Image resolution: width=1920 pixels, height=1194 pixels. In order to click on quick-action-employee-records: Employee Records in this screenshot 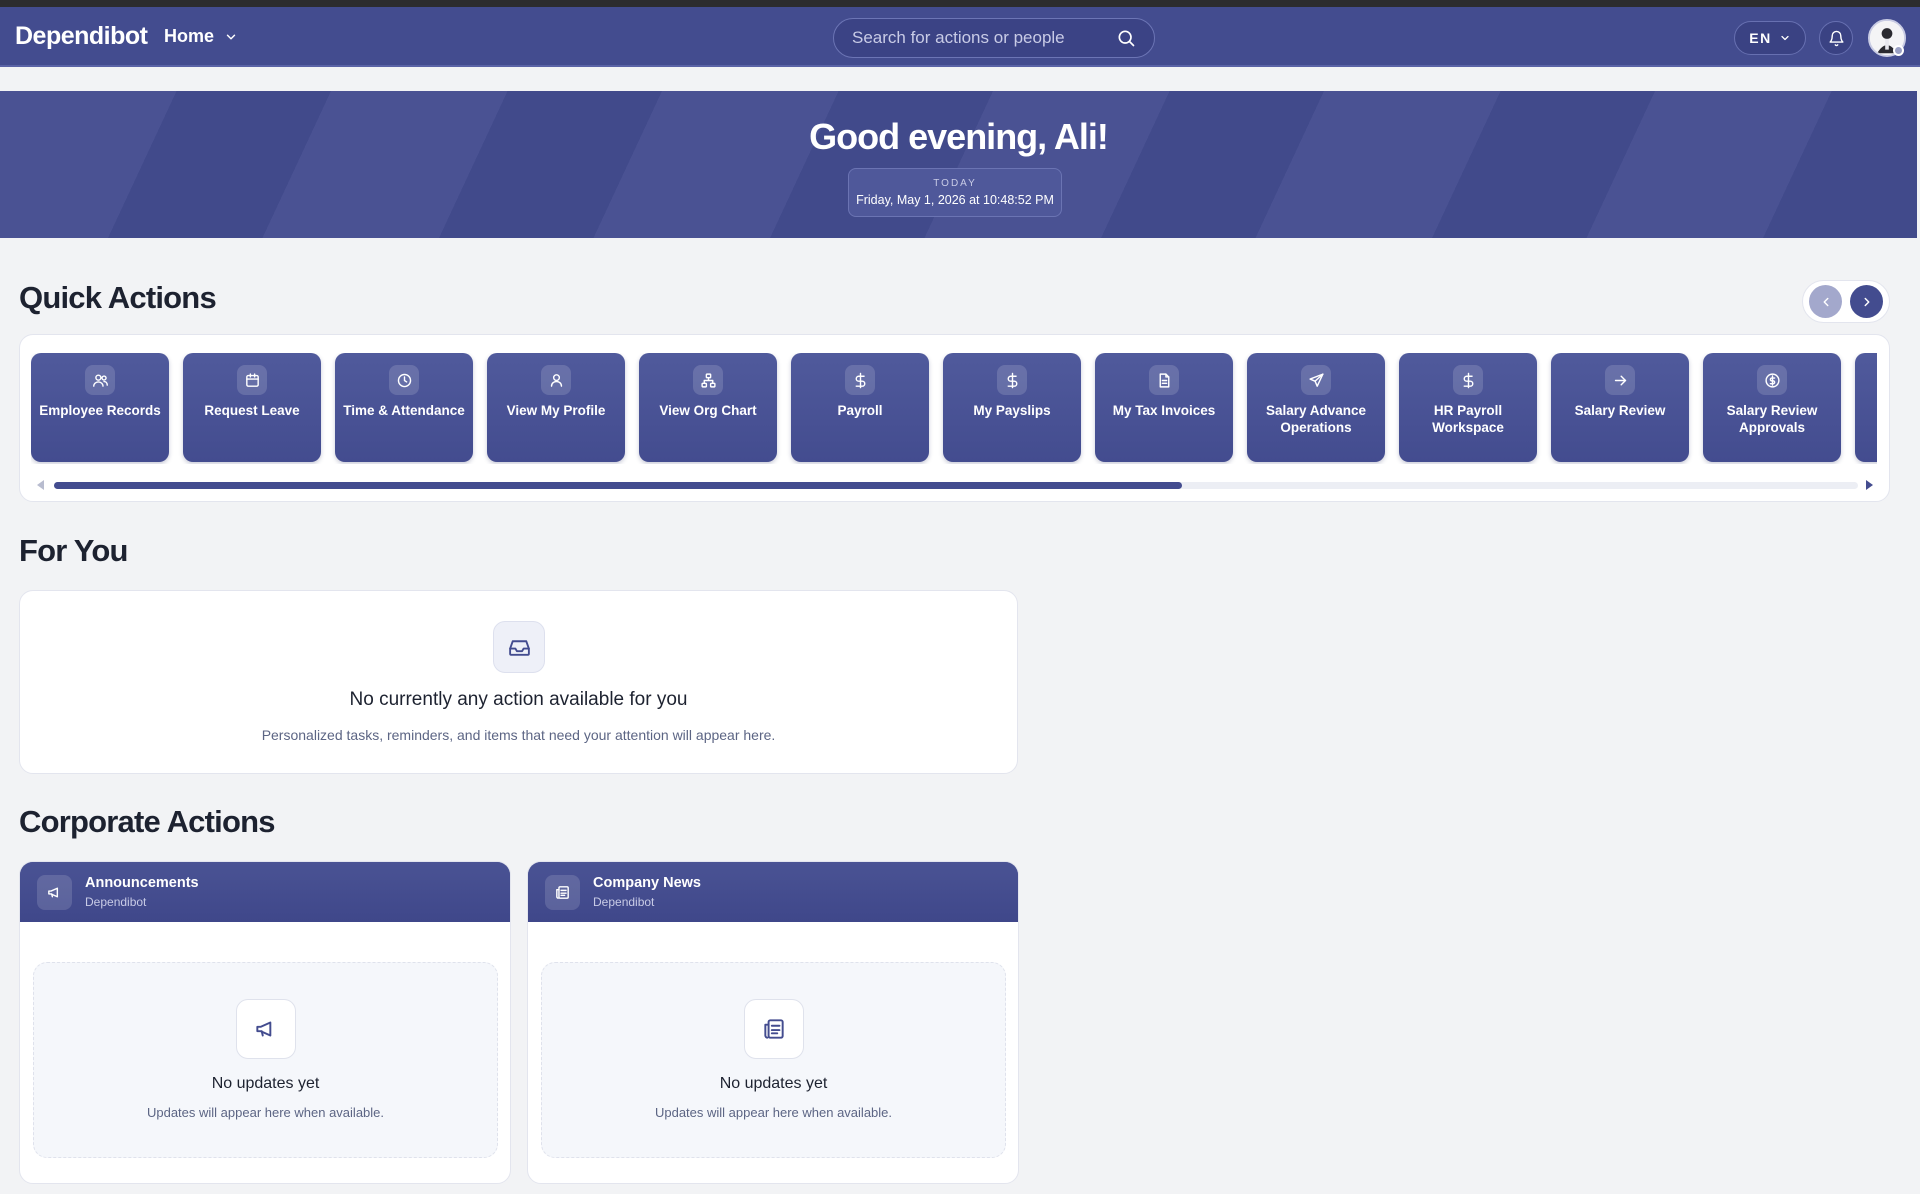, I will do `click(100, 407)`.